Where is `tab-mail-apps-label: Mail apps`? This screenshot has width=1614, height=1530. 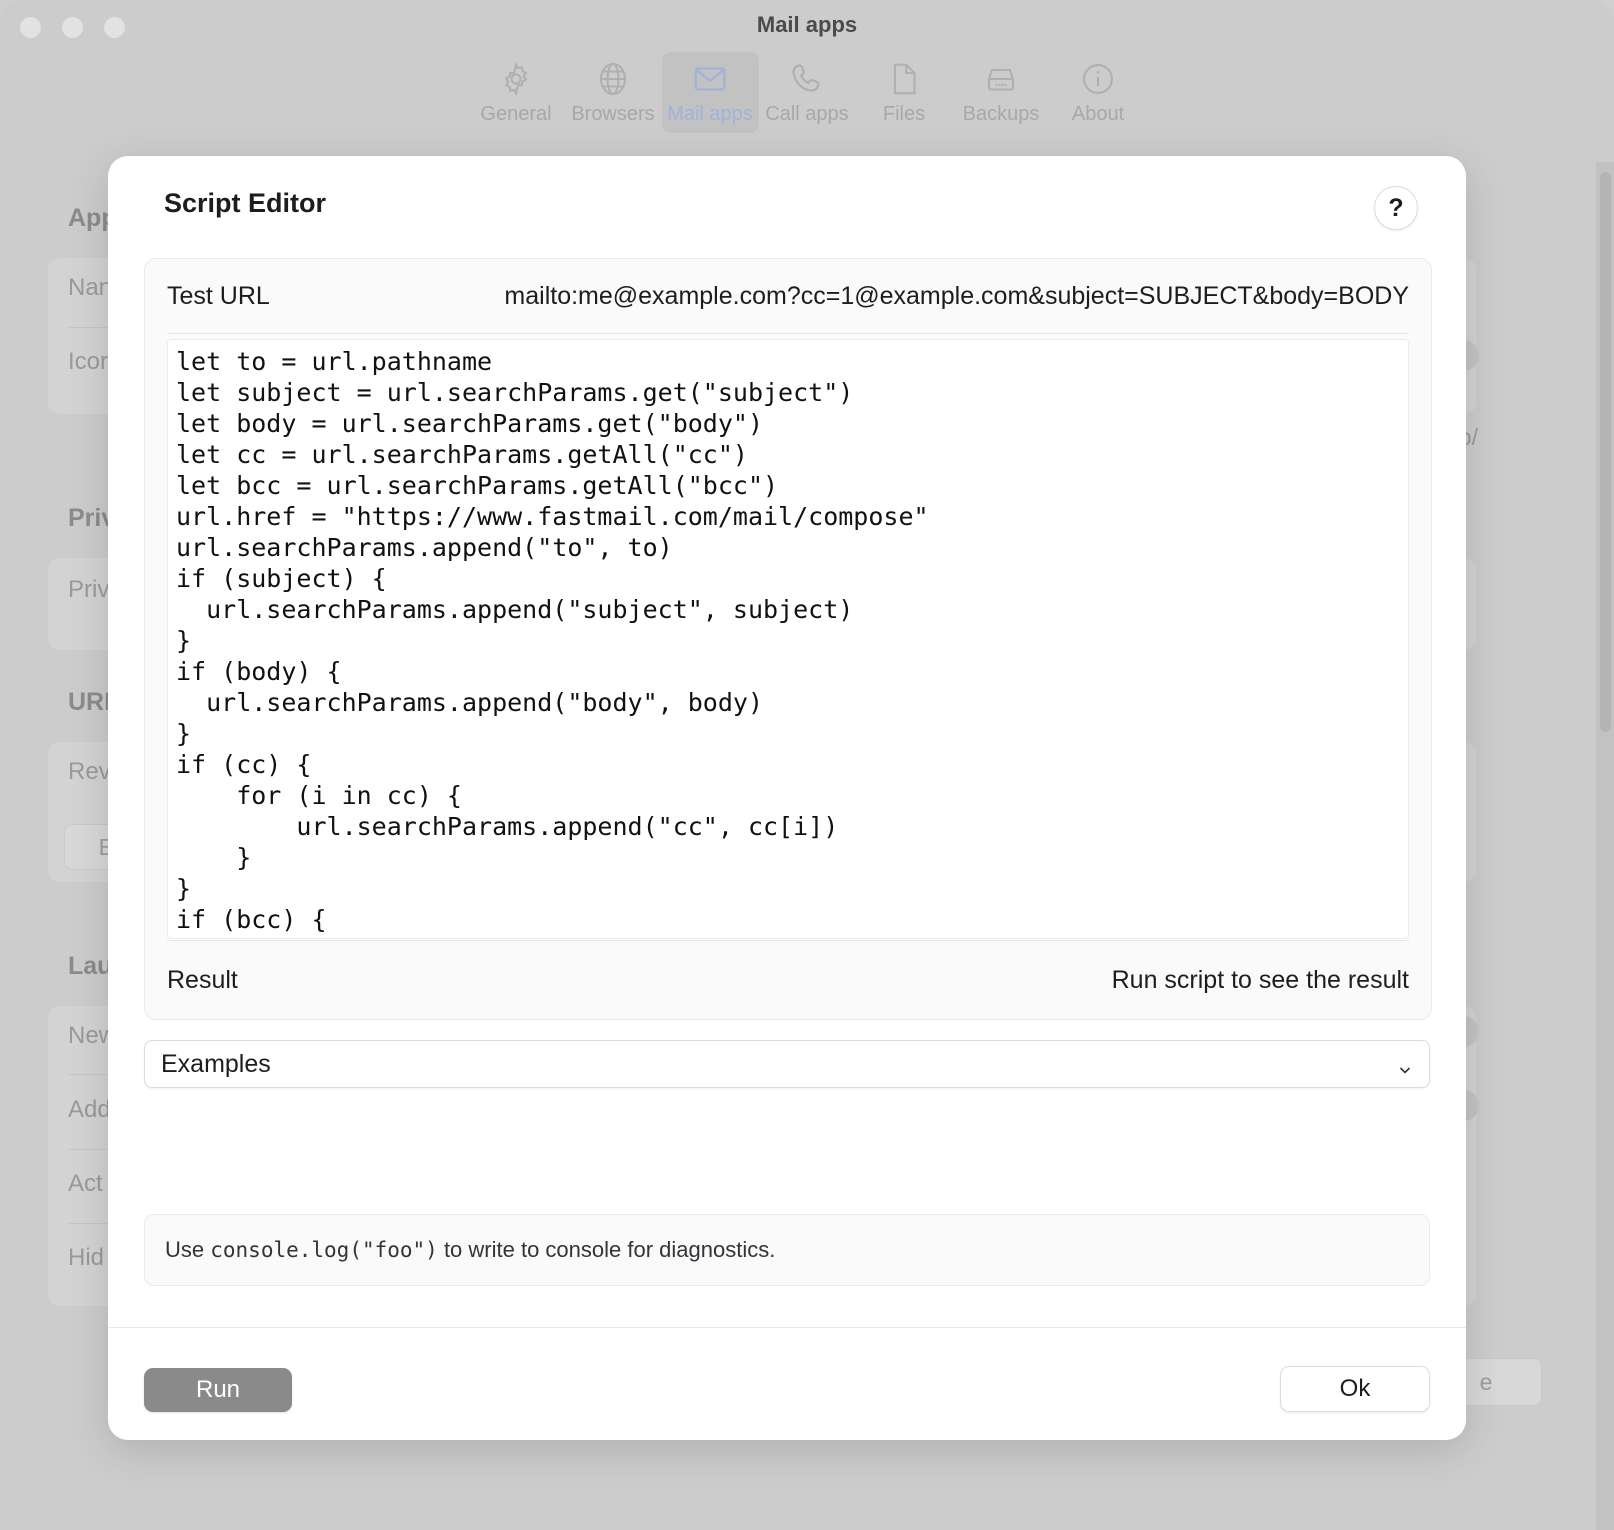
tab-mail-apps-label: Mail apps is located at coordinates (710, 114).